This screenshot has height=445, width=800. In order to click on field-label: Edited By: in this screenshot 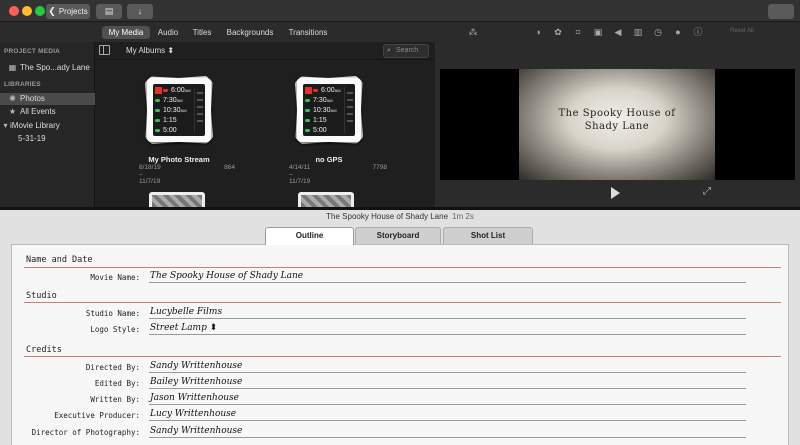, I will do `click(117, 383)`.